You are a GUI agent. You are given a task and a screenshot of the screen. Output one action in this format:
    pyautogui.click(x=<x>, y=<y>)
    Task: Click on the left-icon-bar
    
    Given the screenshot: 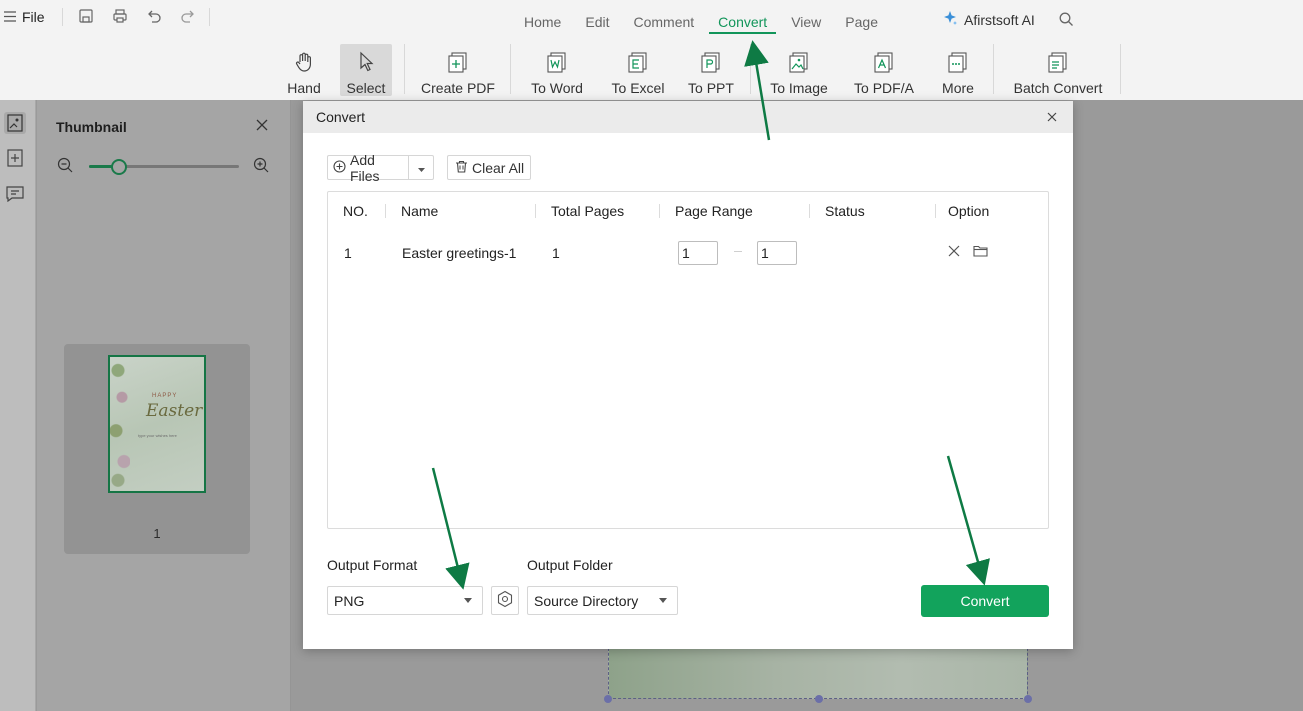 What is the action you would take?
    pyautogui.click(x=18, y=405)
    